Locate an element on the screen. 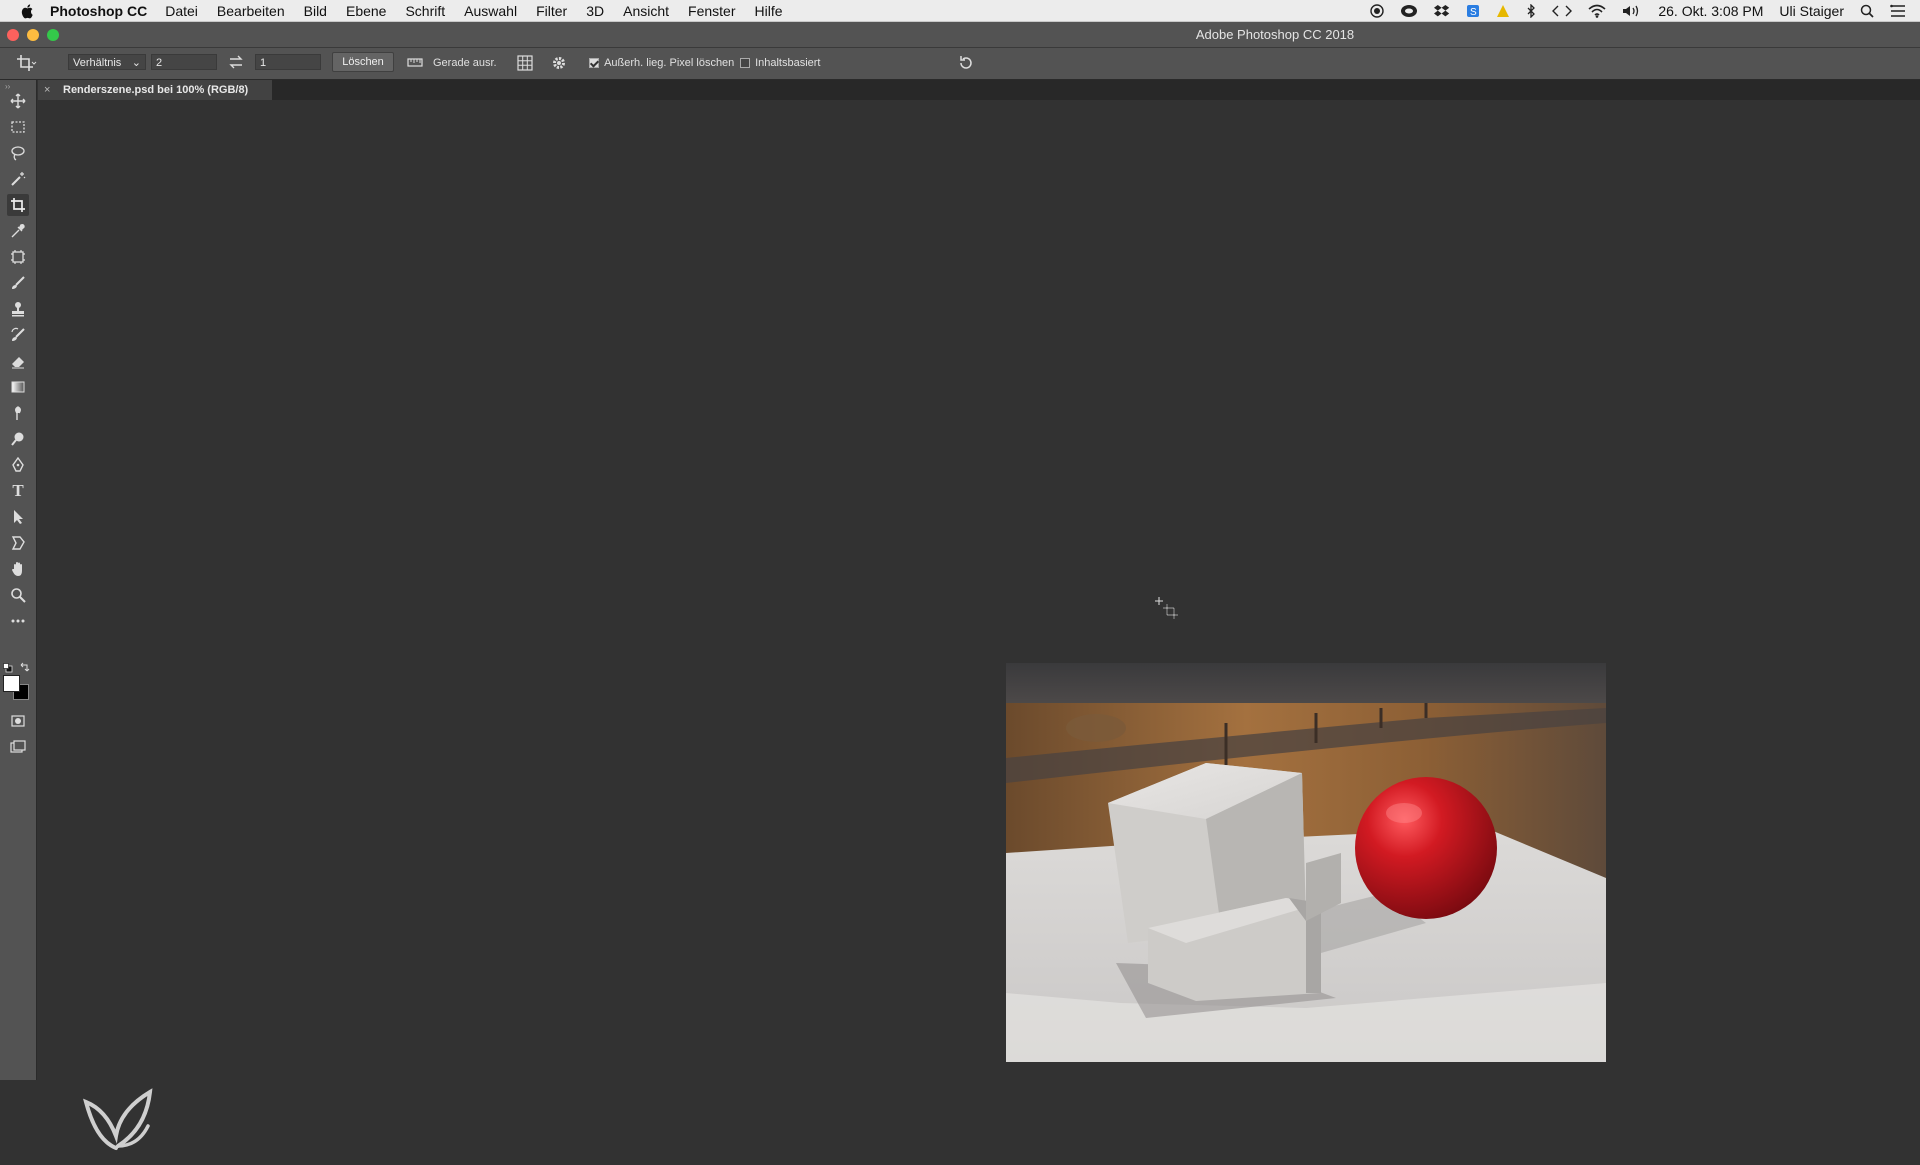 This screenshot has height=1165, width=1920. menu-bild: Bild is located at coordinates (315, 11).